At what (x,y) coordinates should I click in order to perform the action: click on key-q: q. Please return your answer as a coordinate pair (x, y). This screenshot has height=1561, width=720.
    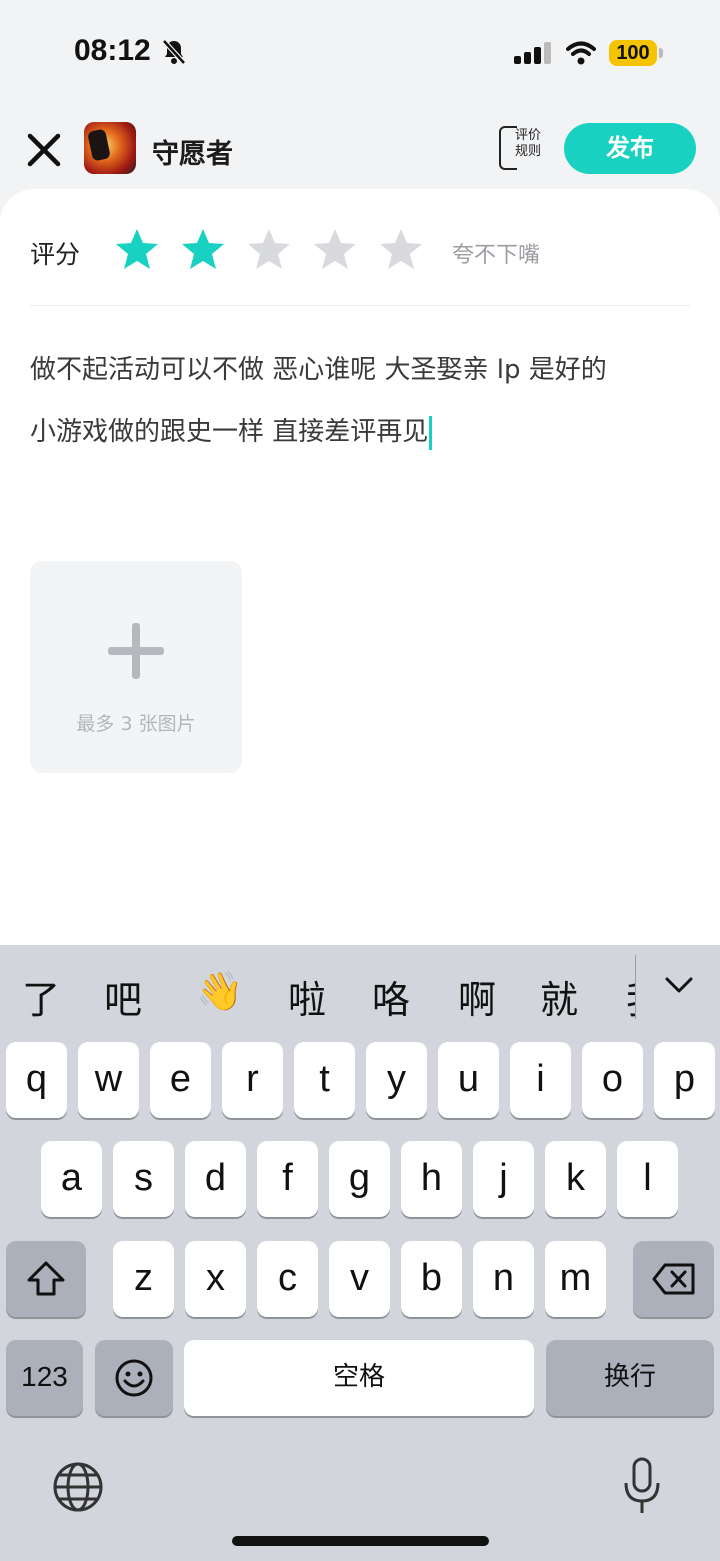
    Looking at the image, I should click on (36, 1080).